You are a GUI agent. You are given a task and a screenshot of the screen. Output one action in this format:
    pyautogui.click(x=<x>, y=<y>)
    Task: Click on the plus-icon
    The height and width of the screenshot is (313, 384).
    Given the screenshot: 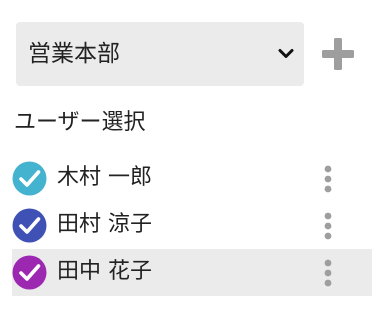 What is the action you would take?
    pyautogui.click(x=338, y=54)
    